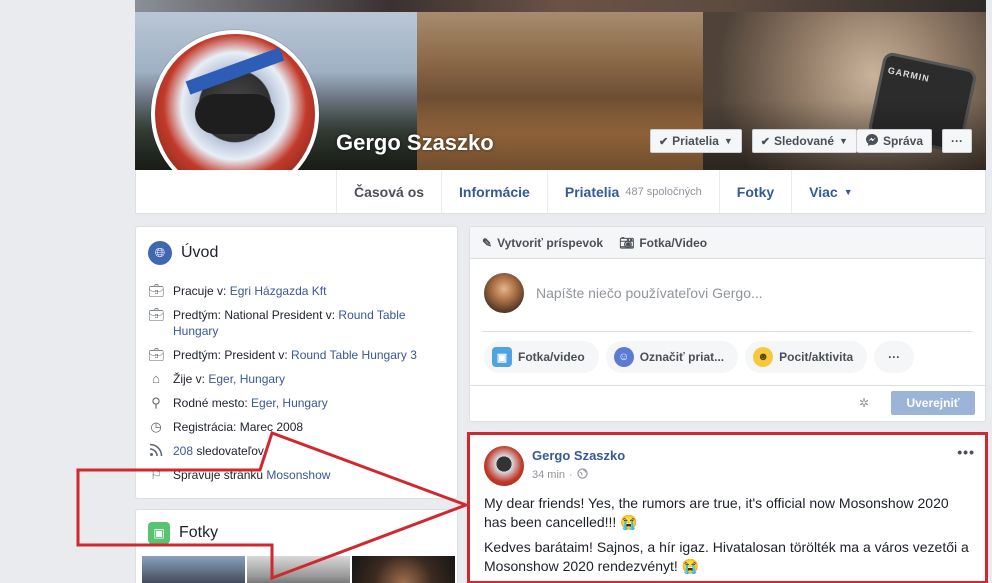 The width and height of the screenshot is (992, 583). Describe the element at coordinates (199, 532) in the screenshot. I see `photos-title: Fotky` at that location.